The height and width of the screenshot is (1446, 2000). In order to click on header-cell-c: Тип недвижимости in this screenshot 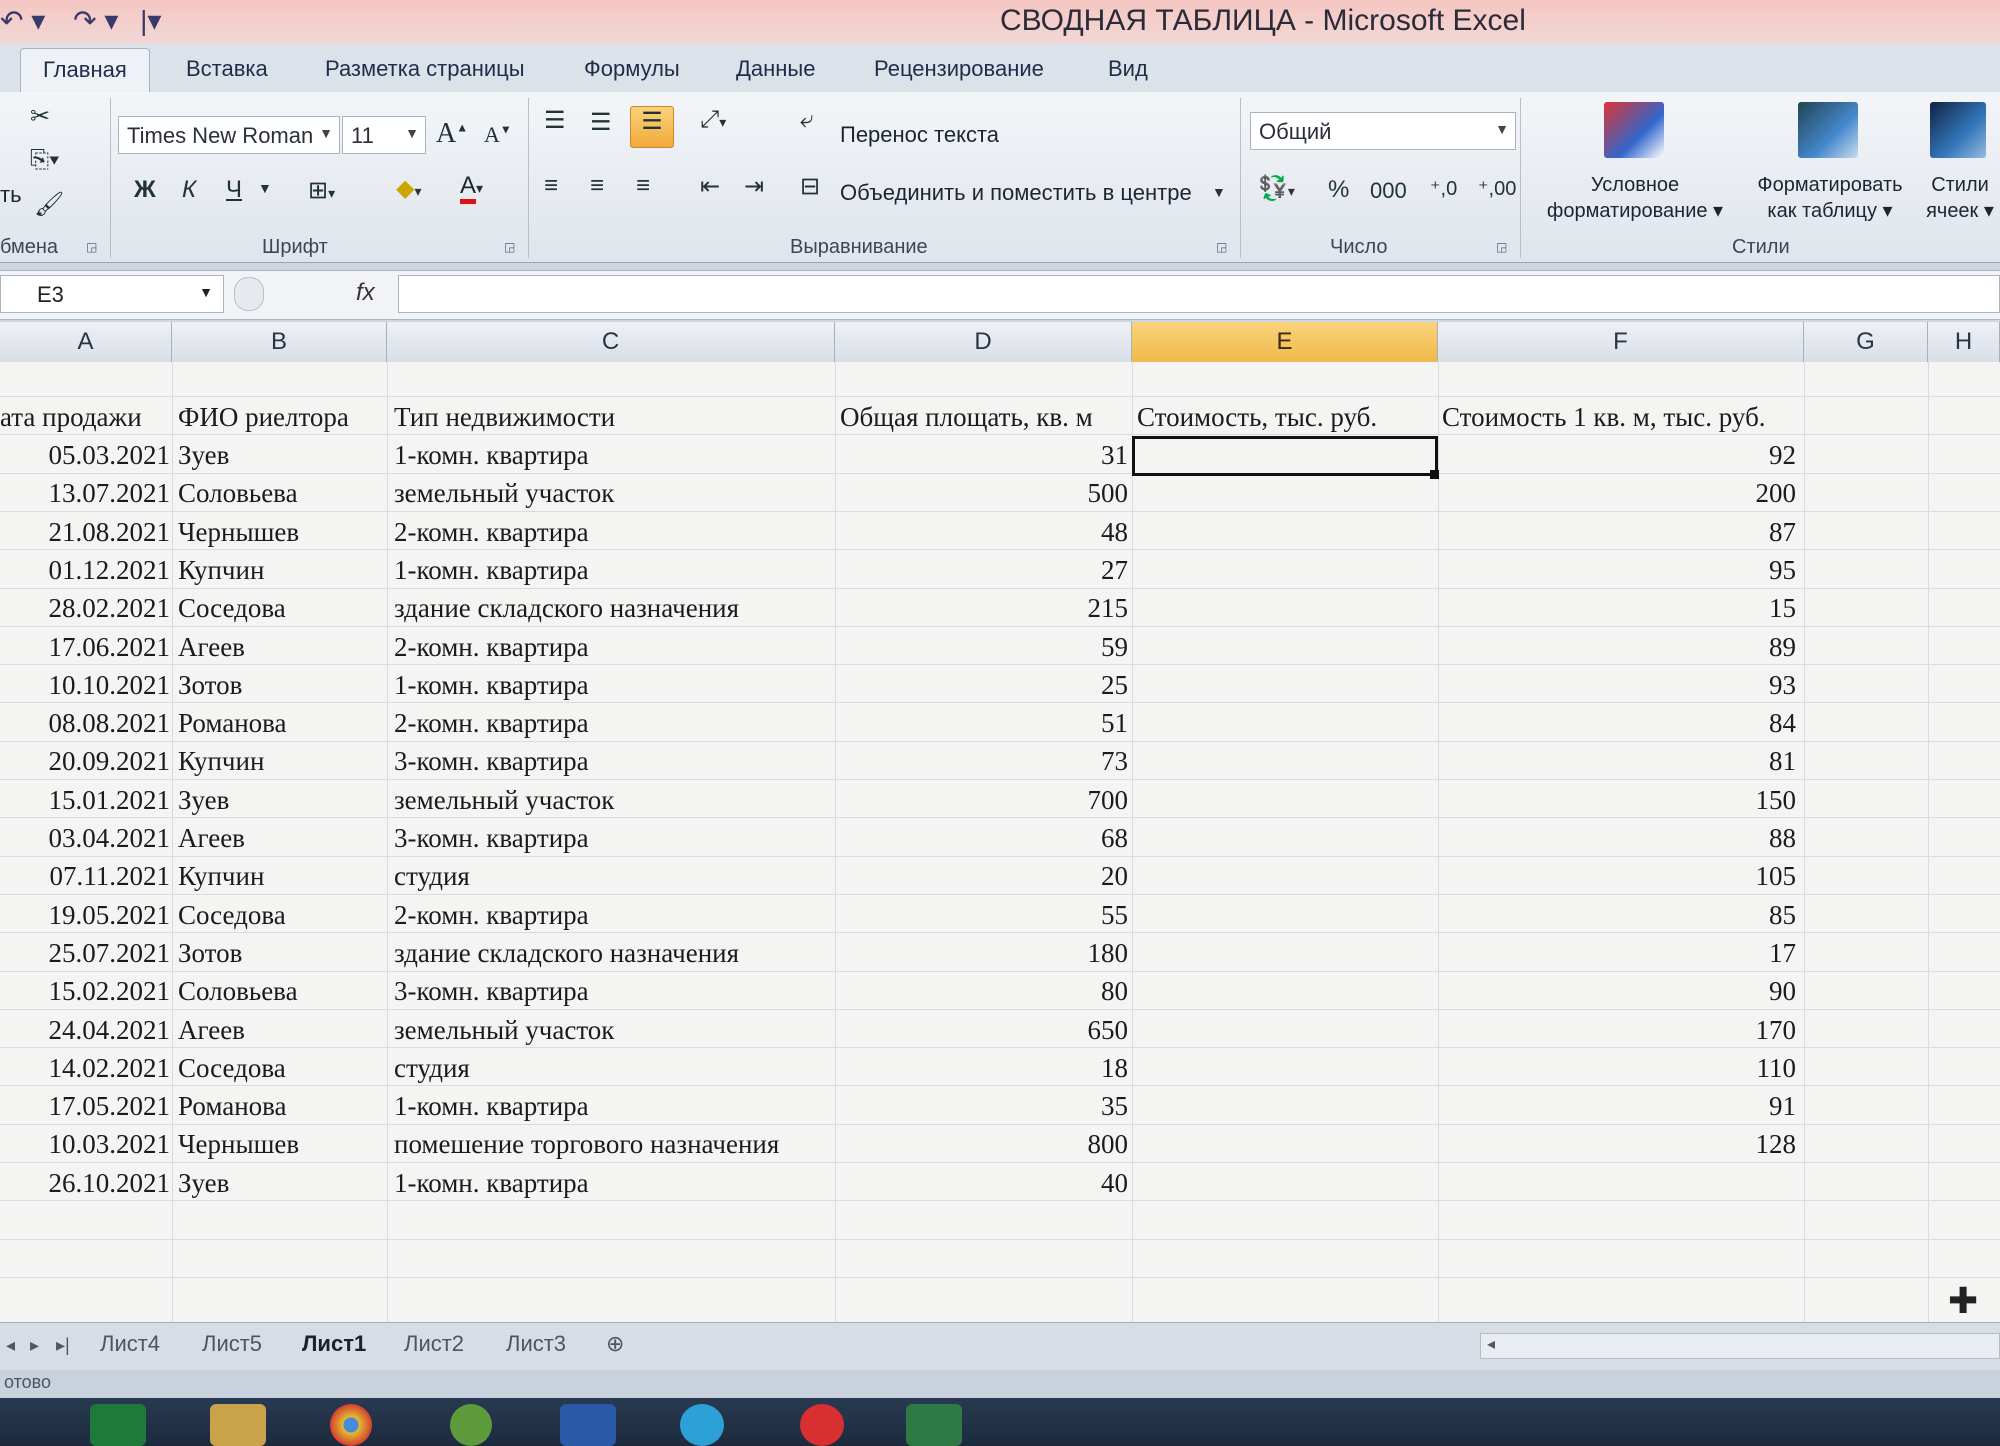, I will do `click(614, 417)`.